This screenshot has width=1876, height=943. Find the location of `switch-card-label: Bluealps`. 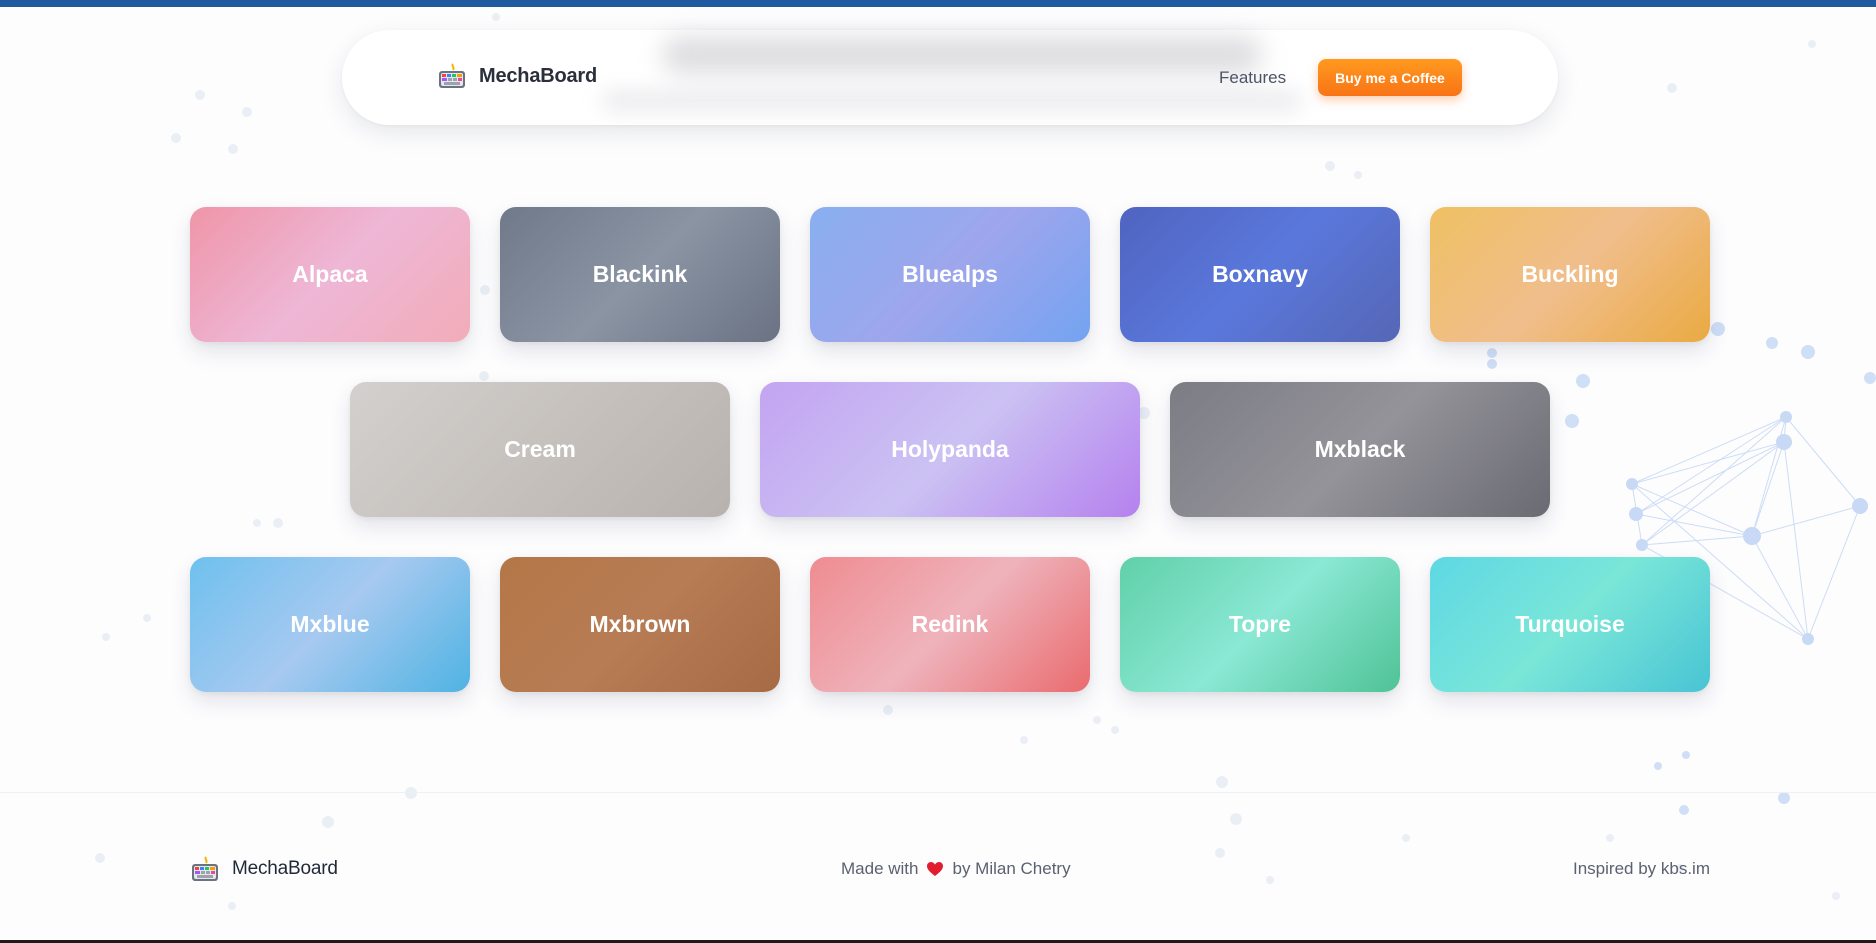

switch-card-label: Bluealps is located at coordinates (950, 274).